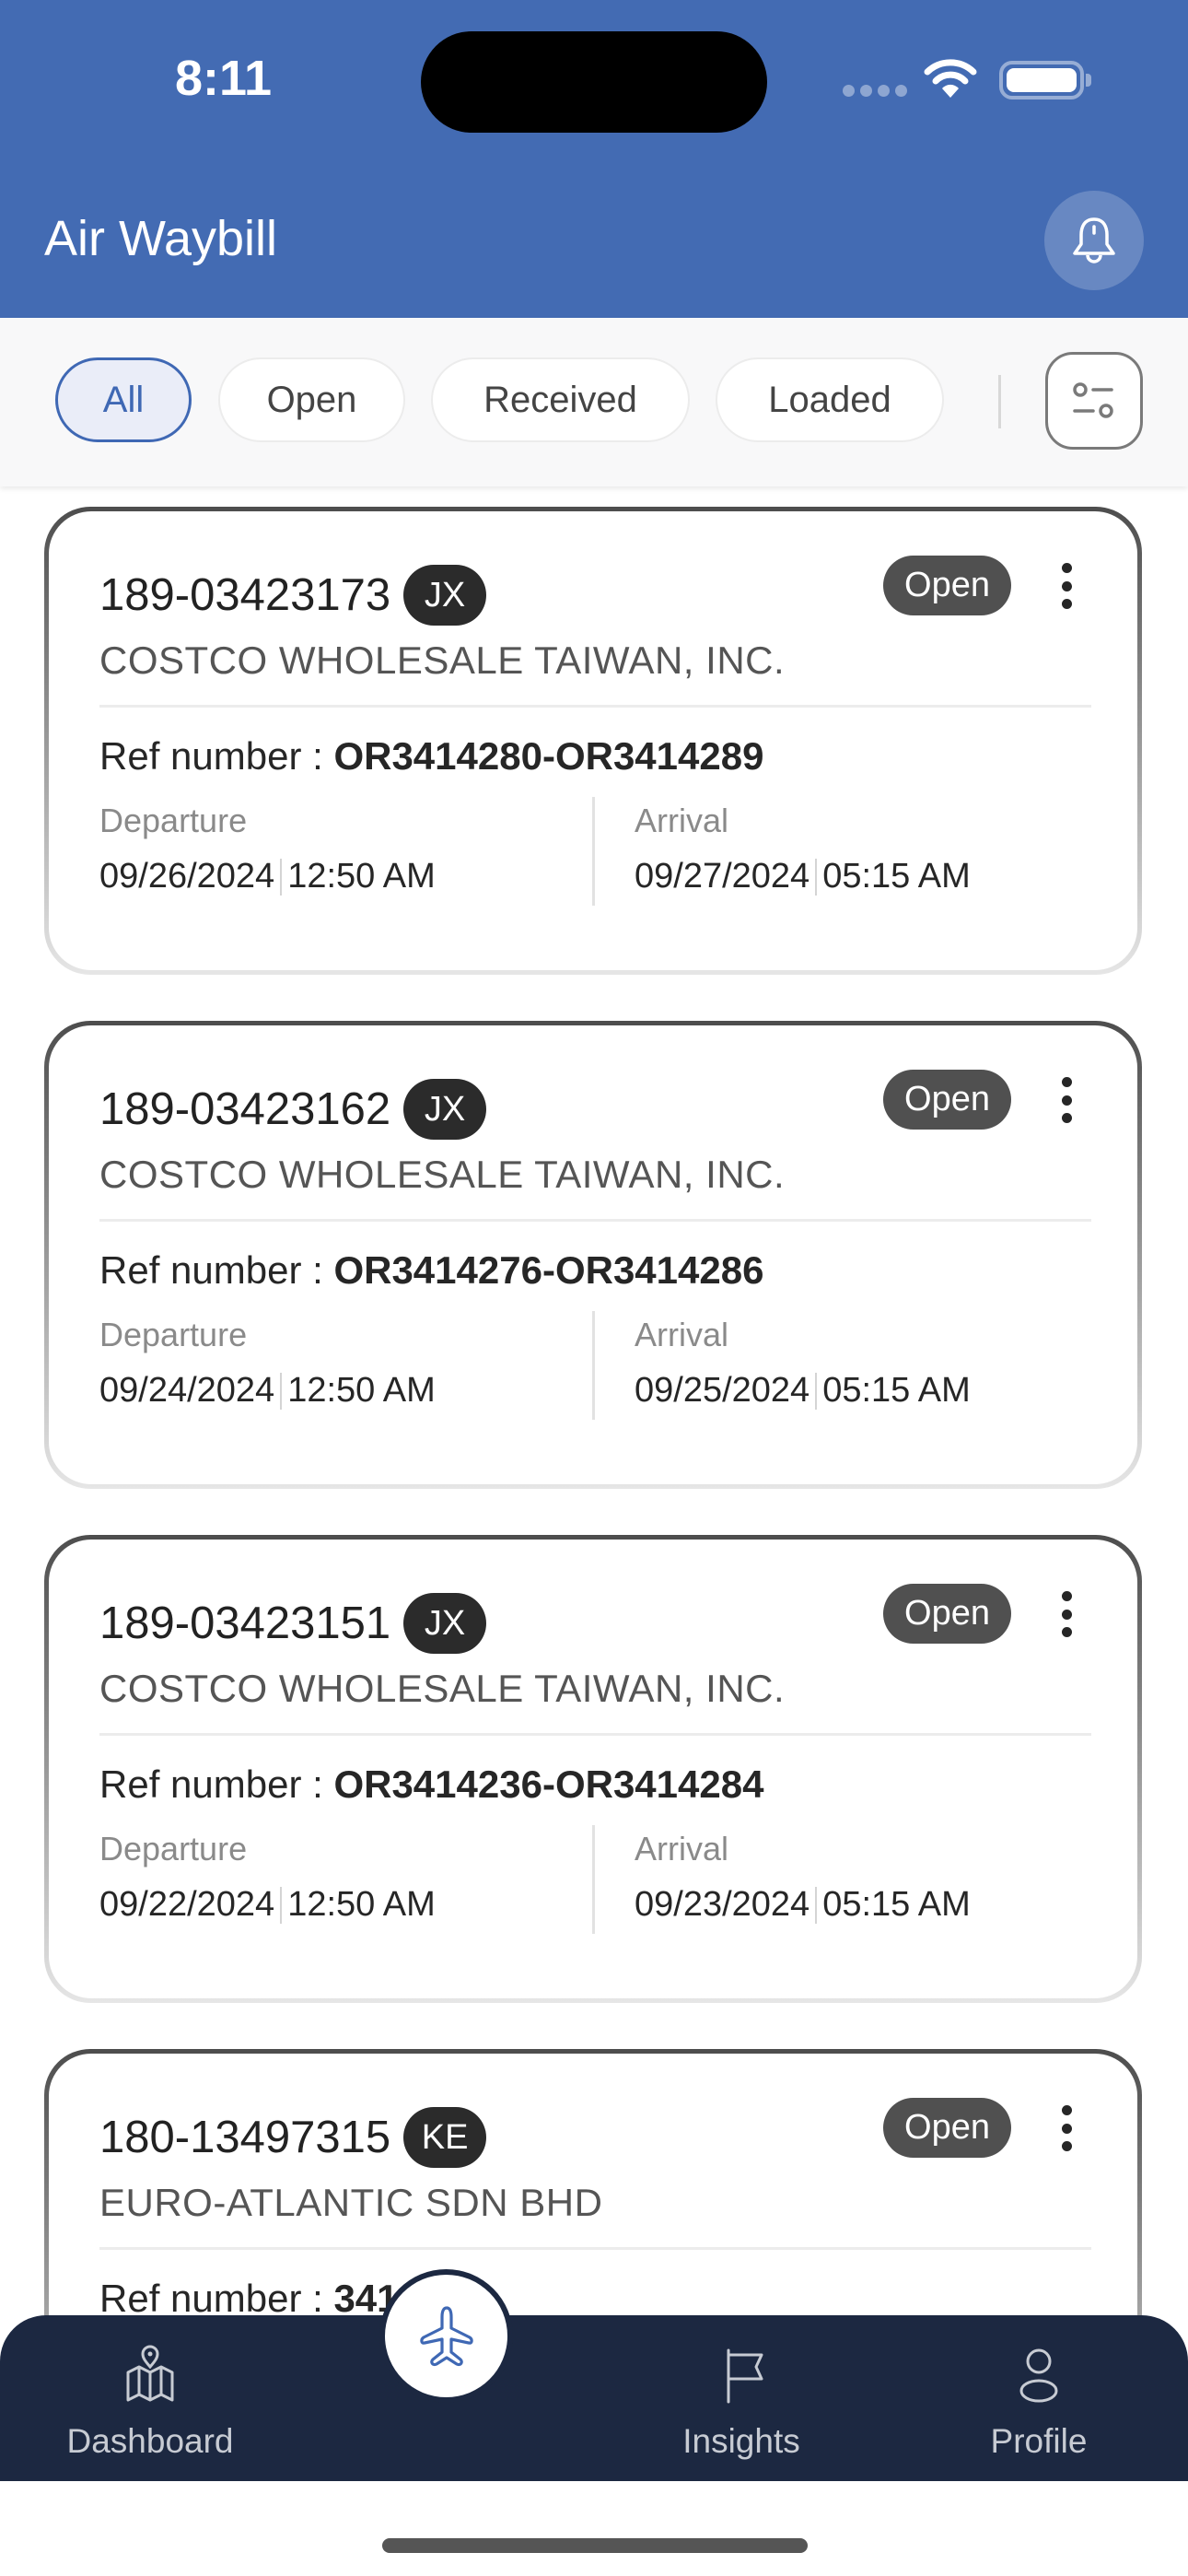 This screenshot has height=2576, width=1188. Describe the element at coordinates (745, 2376) in the screenshot. I see `flag-icon` at that location.